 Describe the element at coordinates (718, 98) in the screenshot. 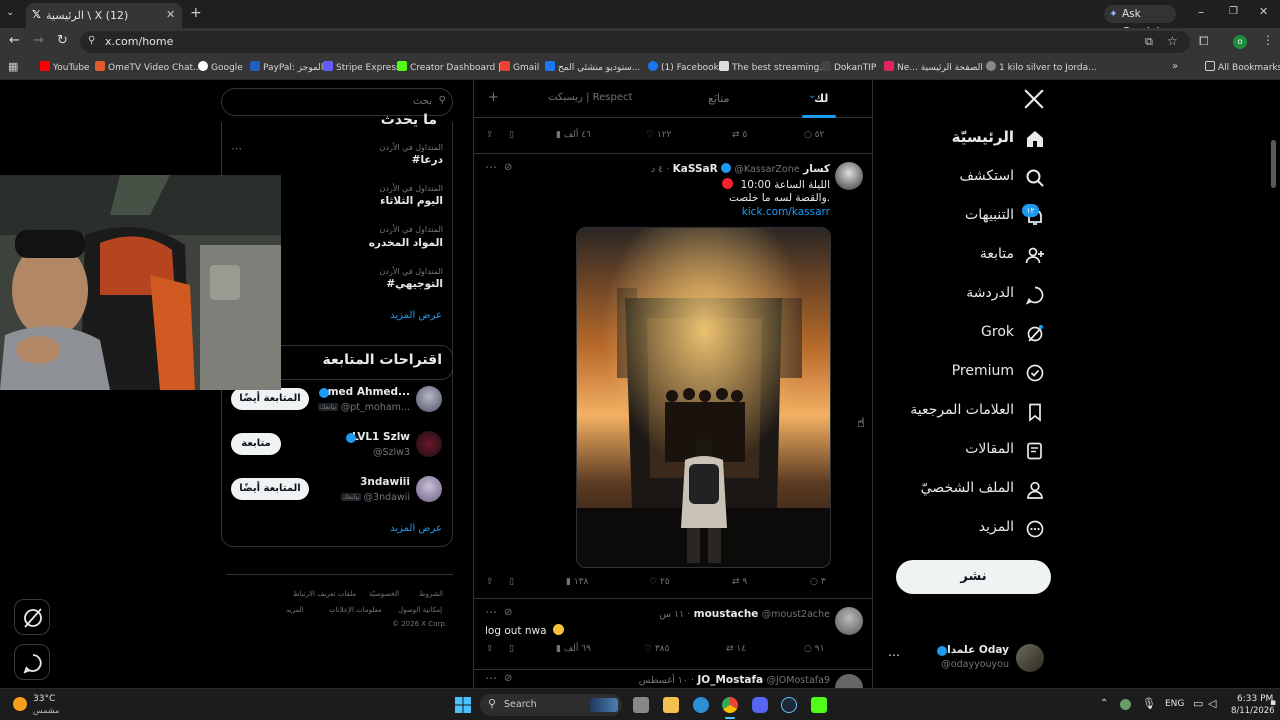

I see `tab-following: متابَع` at that location.